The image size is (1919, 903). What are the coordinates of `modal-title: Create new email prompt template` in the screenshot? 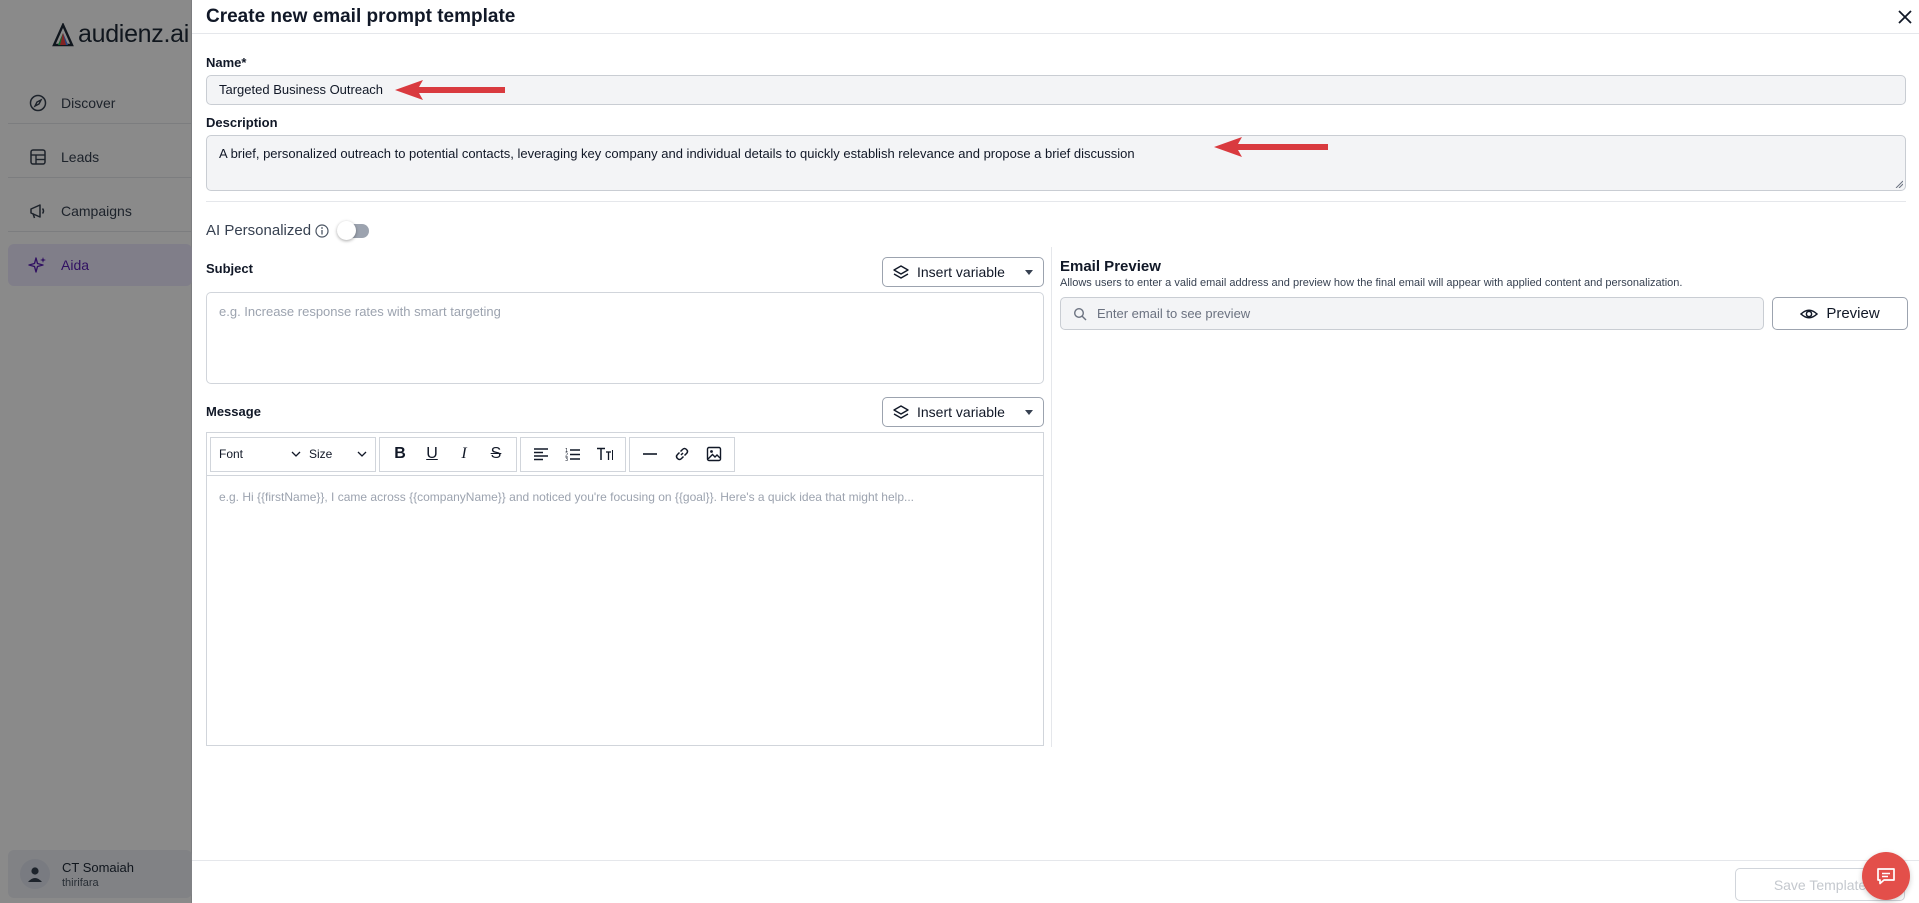 It's located at (361, 16).